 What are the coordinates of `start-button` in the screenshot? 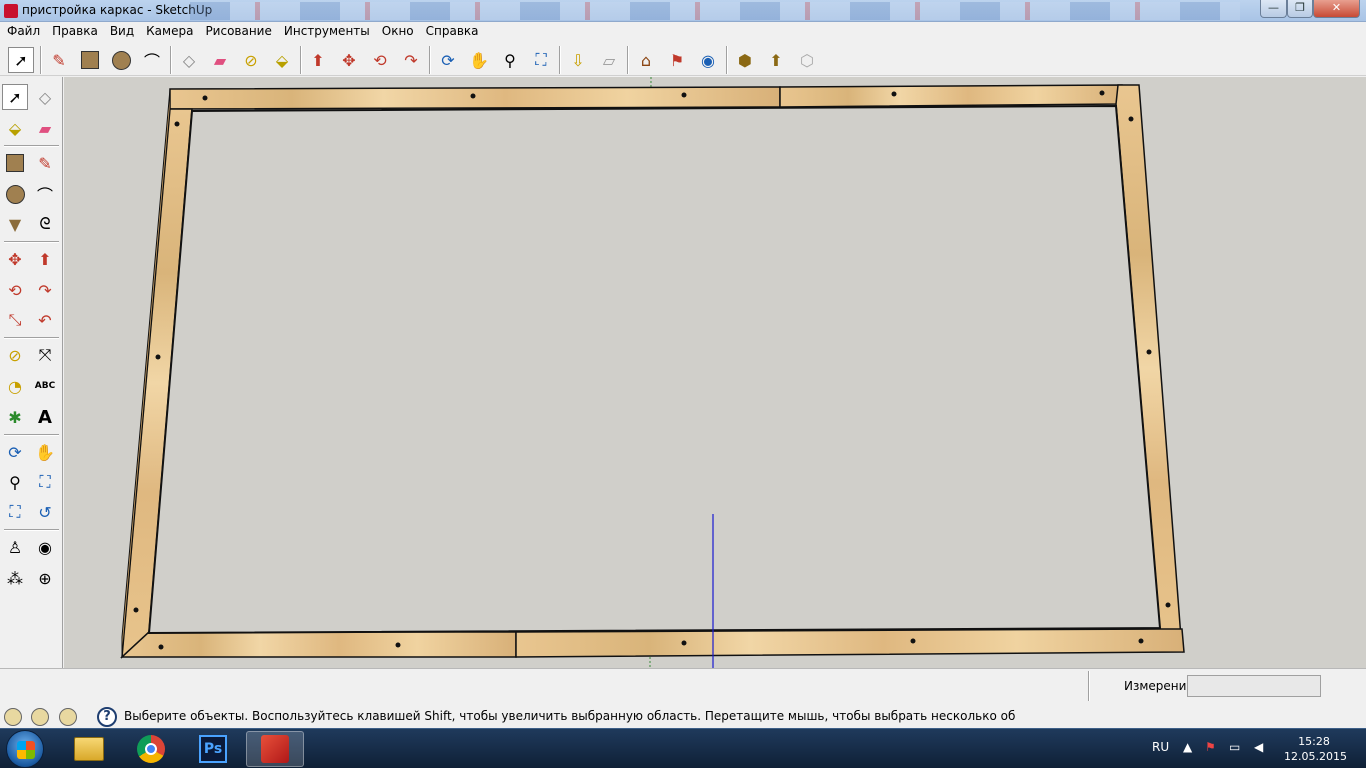 It's located at (25, 749).